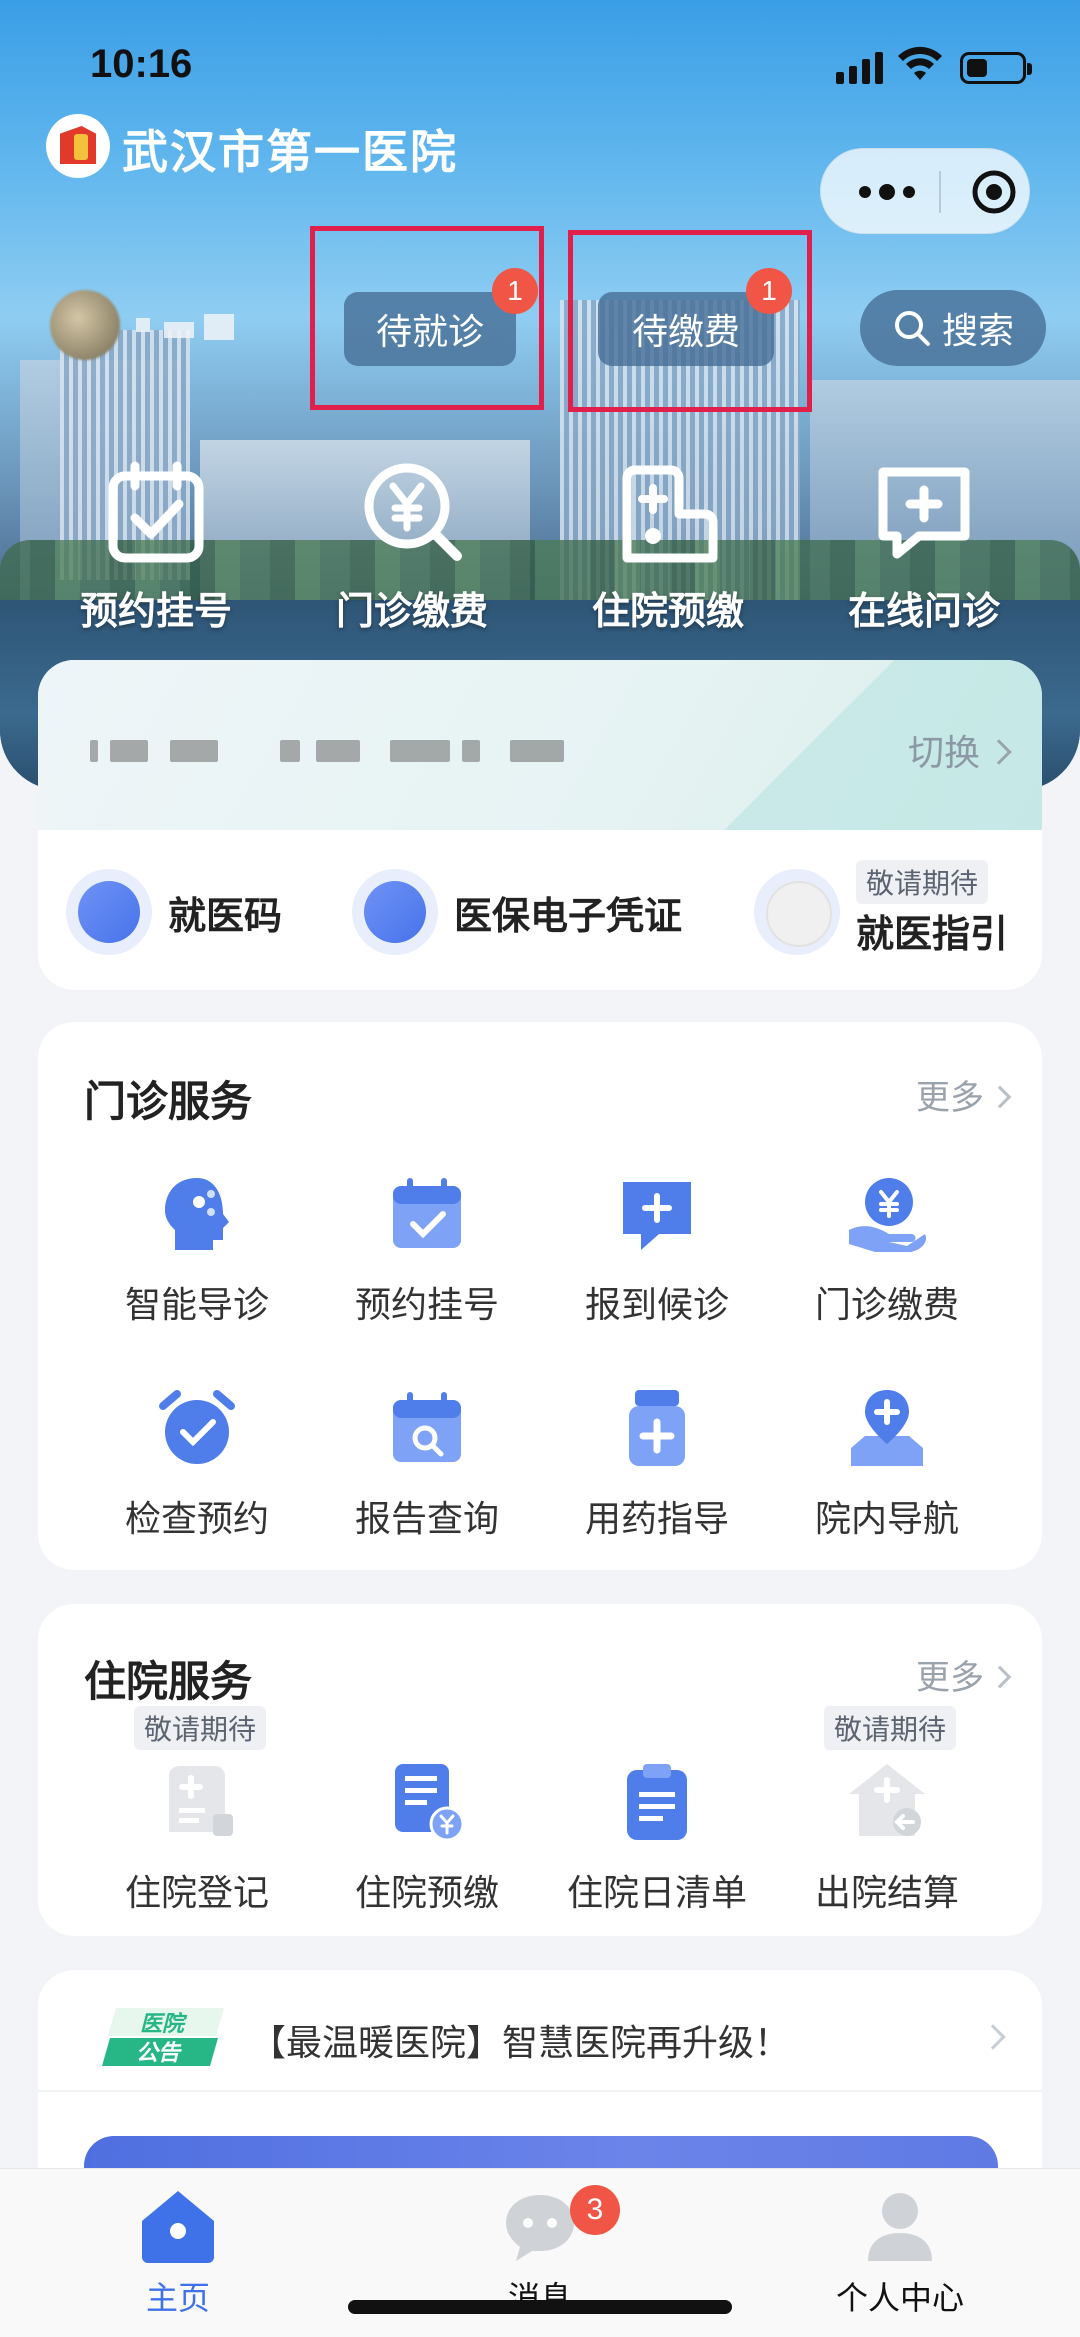 This screenshot has width=1080, height=2337. I want to click on section-title: 门诊服务, so click(168, 1101).